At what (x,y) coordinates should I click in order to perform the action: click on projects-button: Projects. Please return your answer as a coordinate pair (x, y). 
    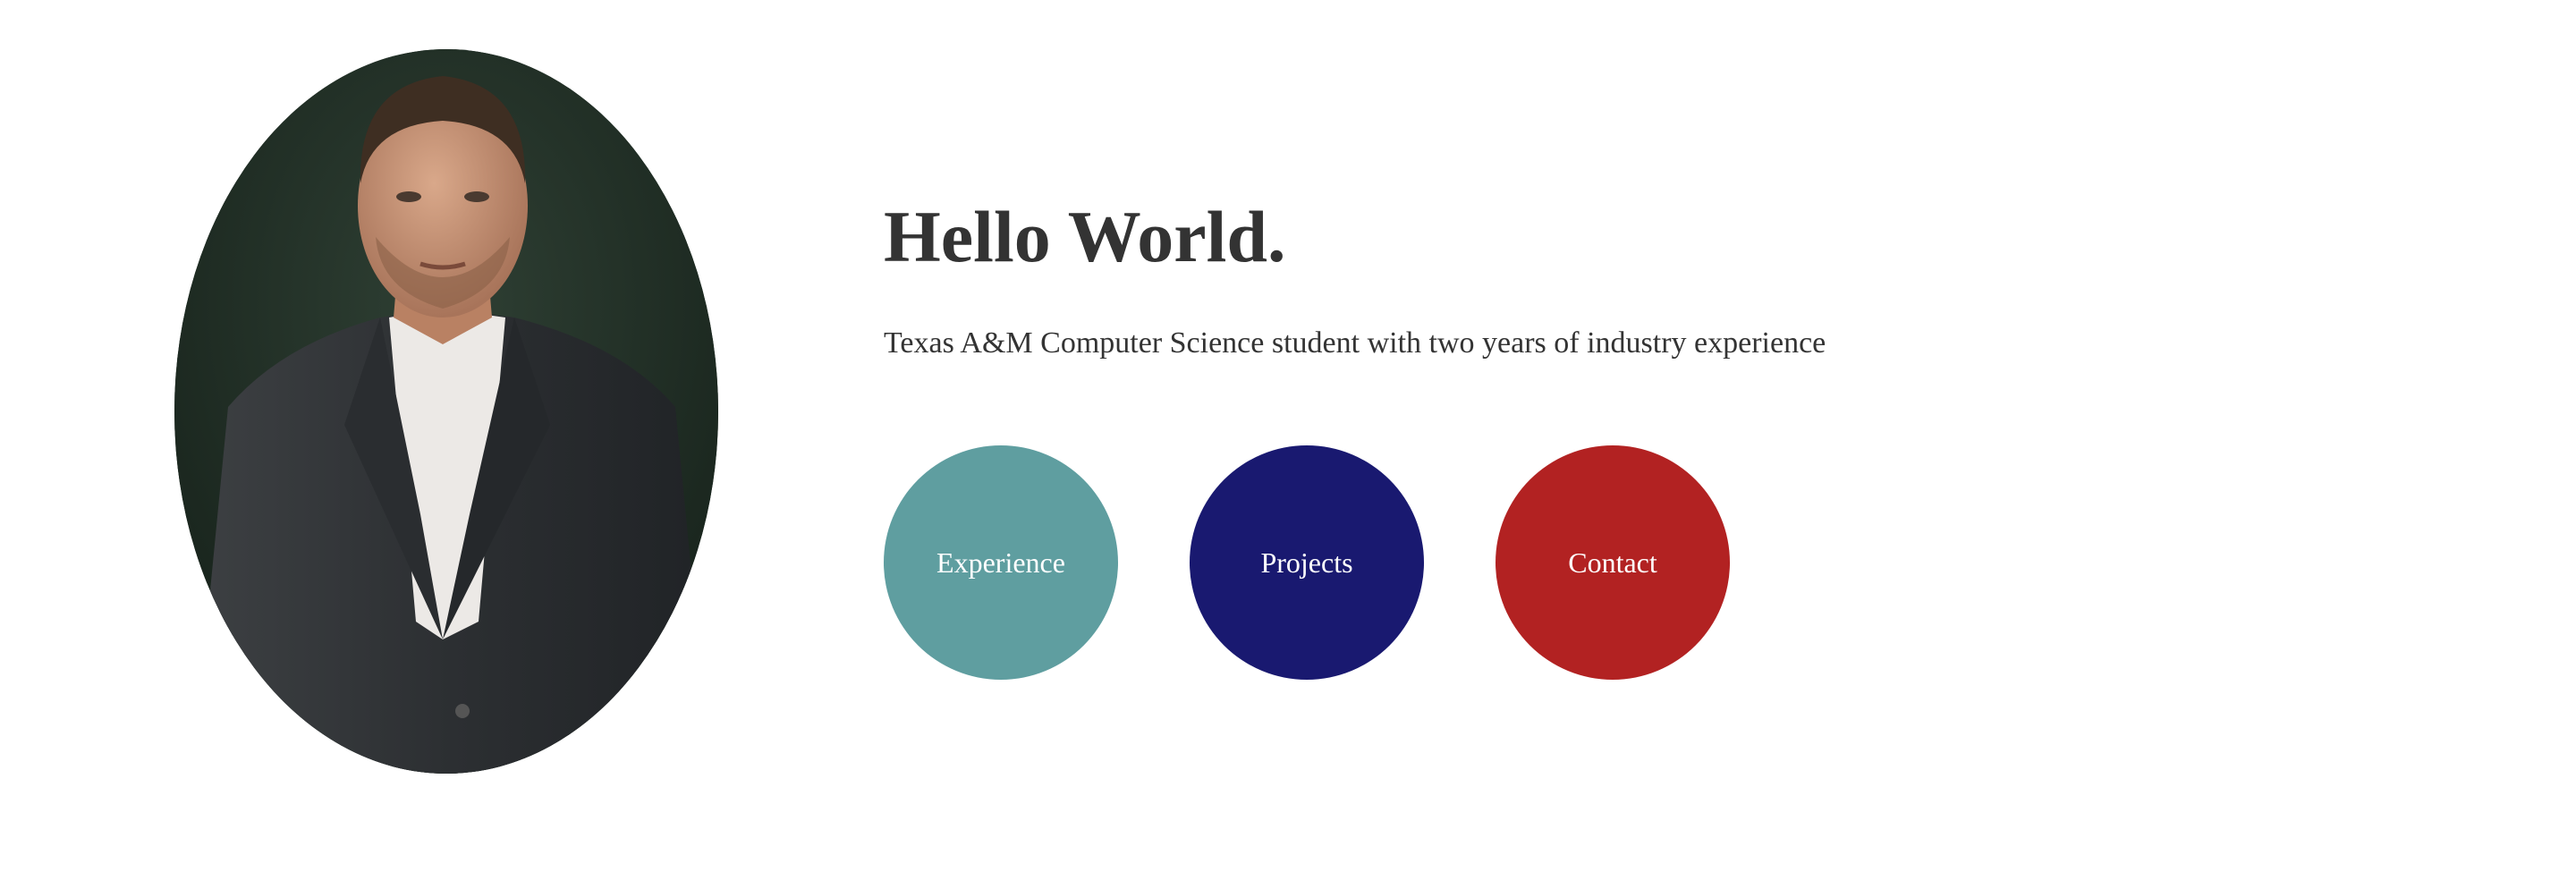
    Looking at the image, I should click on (1307, 562).